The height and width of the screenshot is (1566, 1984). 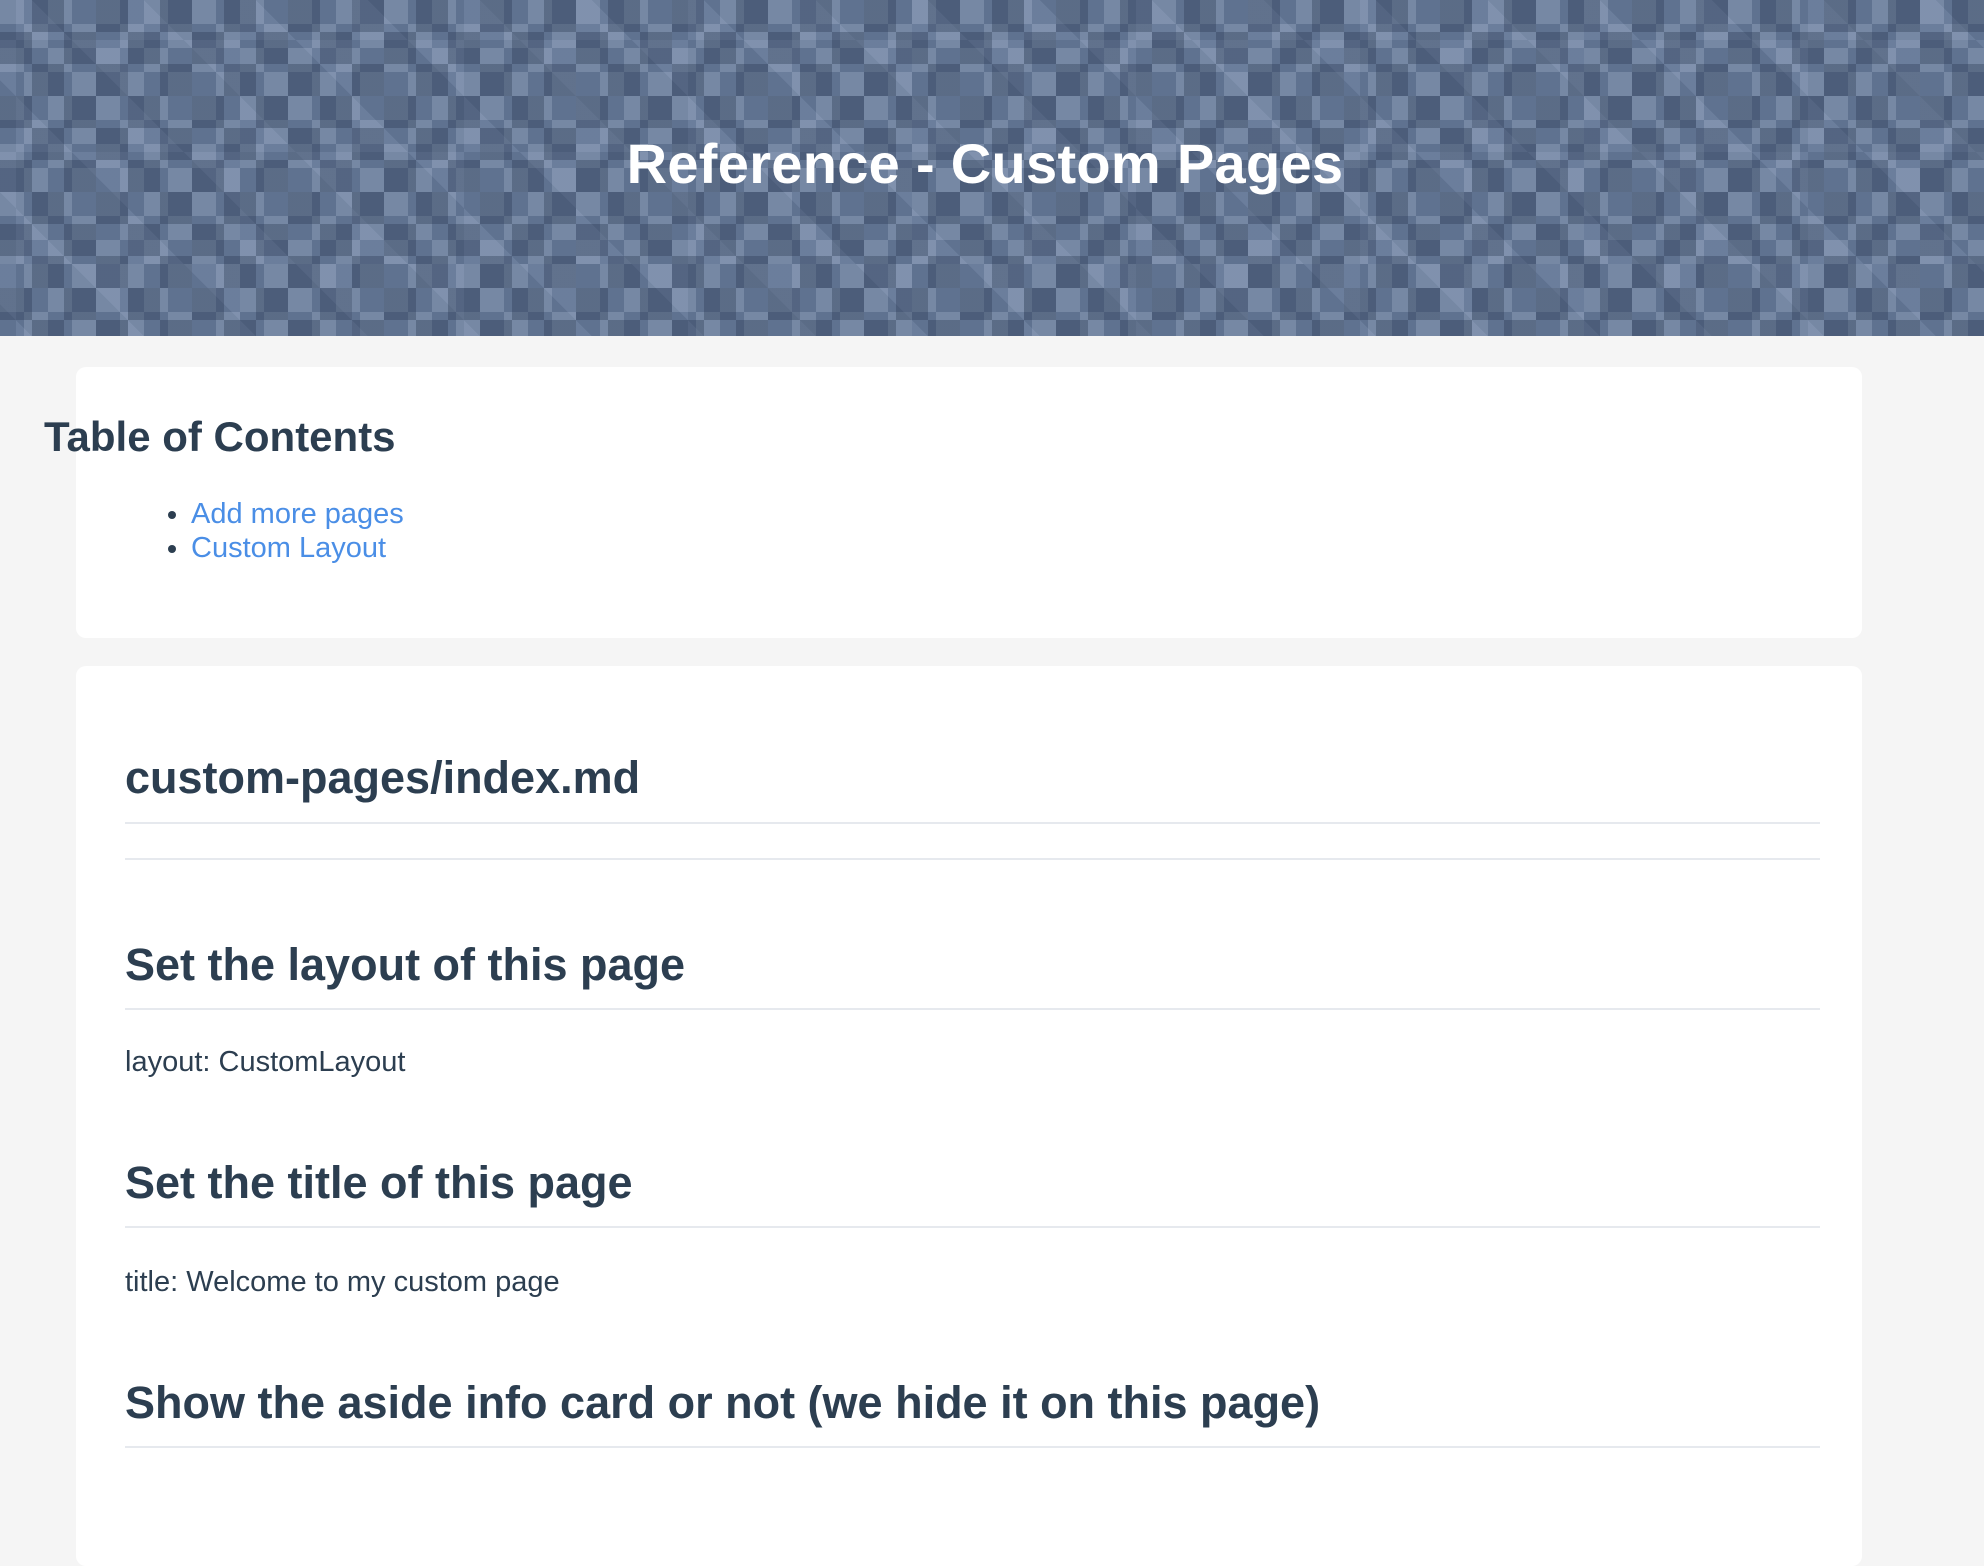 What do you see at coordinates (265, 1062) in the screenshot?
I see `section-text-layout: layout: CustomLayout` at bounding box center [265, 1062].